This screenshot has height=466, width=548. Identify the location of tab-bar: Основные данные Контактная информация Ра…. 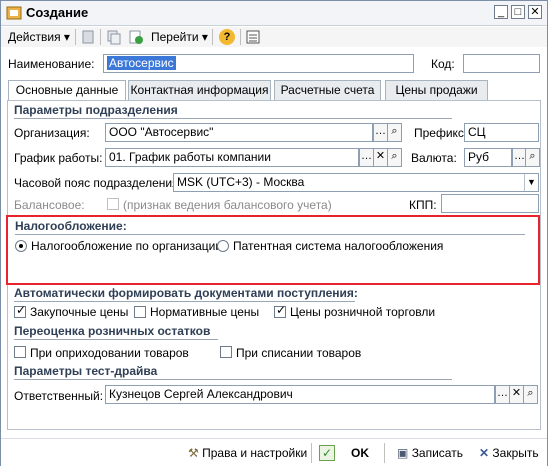
(248, 90).